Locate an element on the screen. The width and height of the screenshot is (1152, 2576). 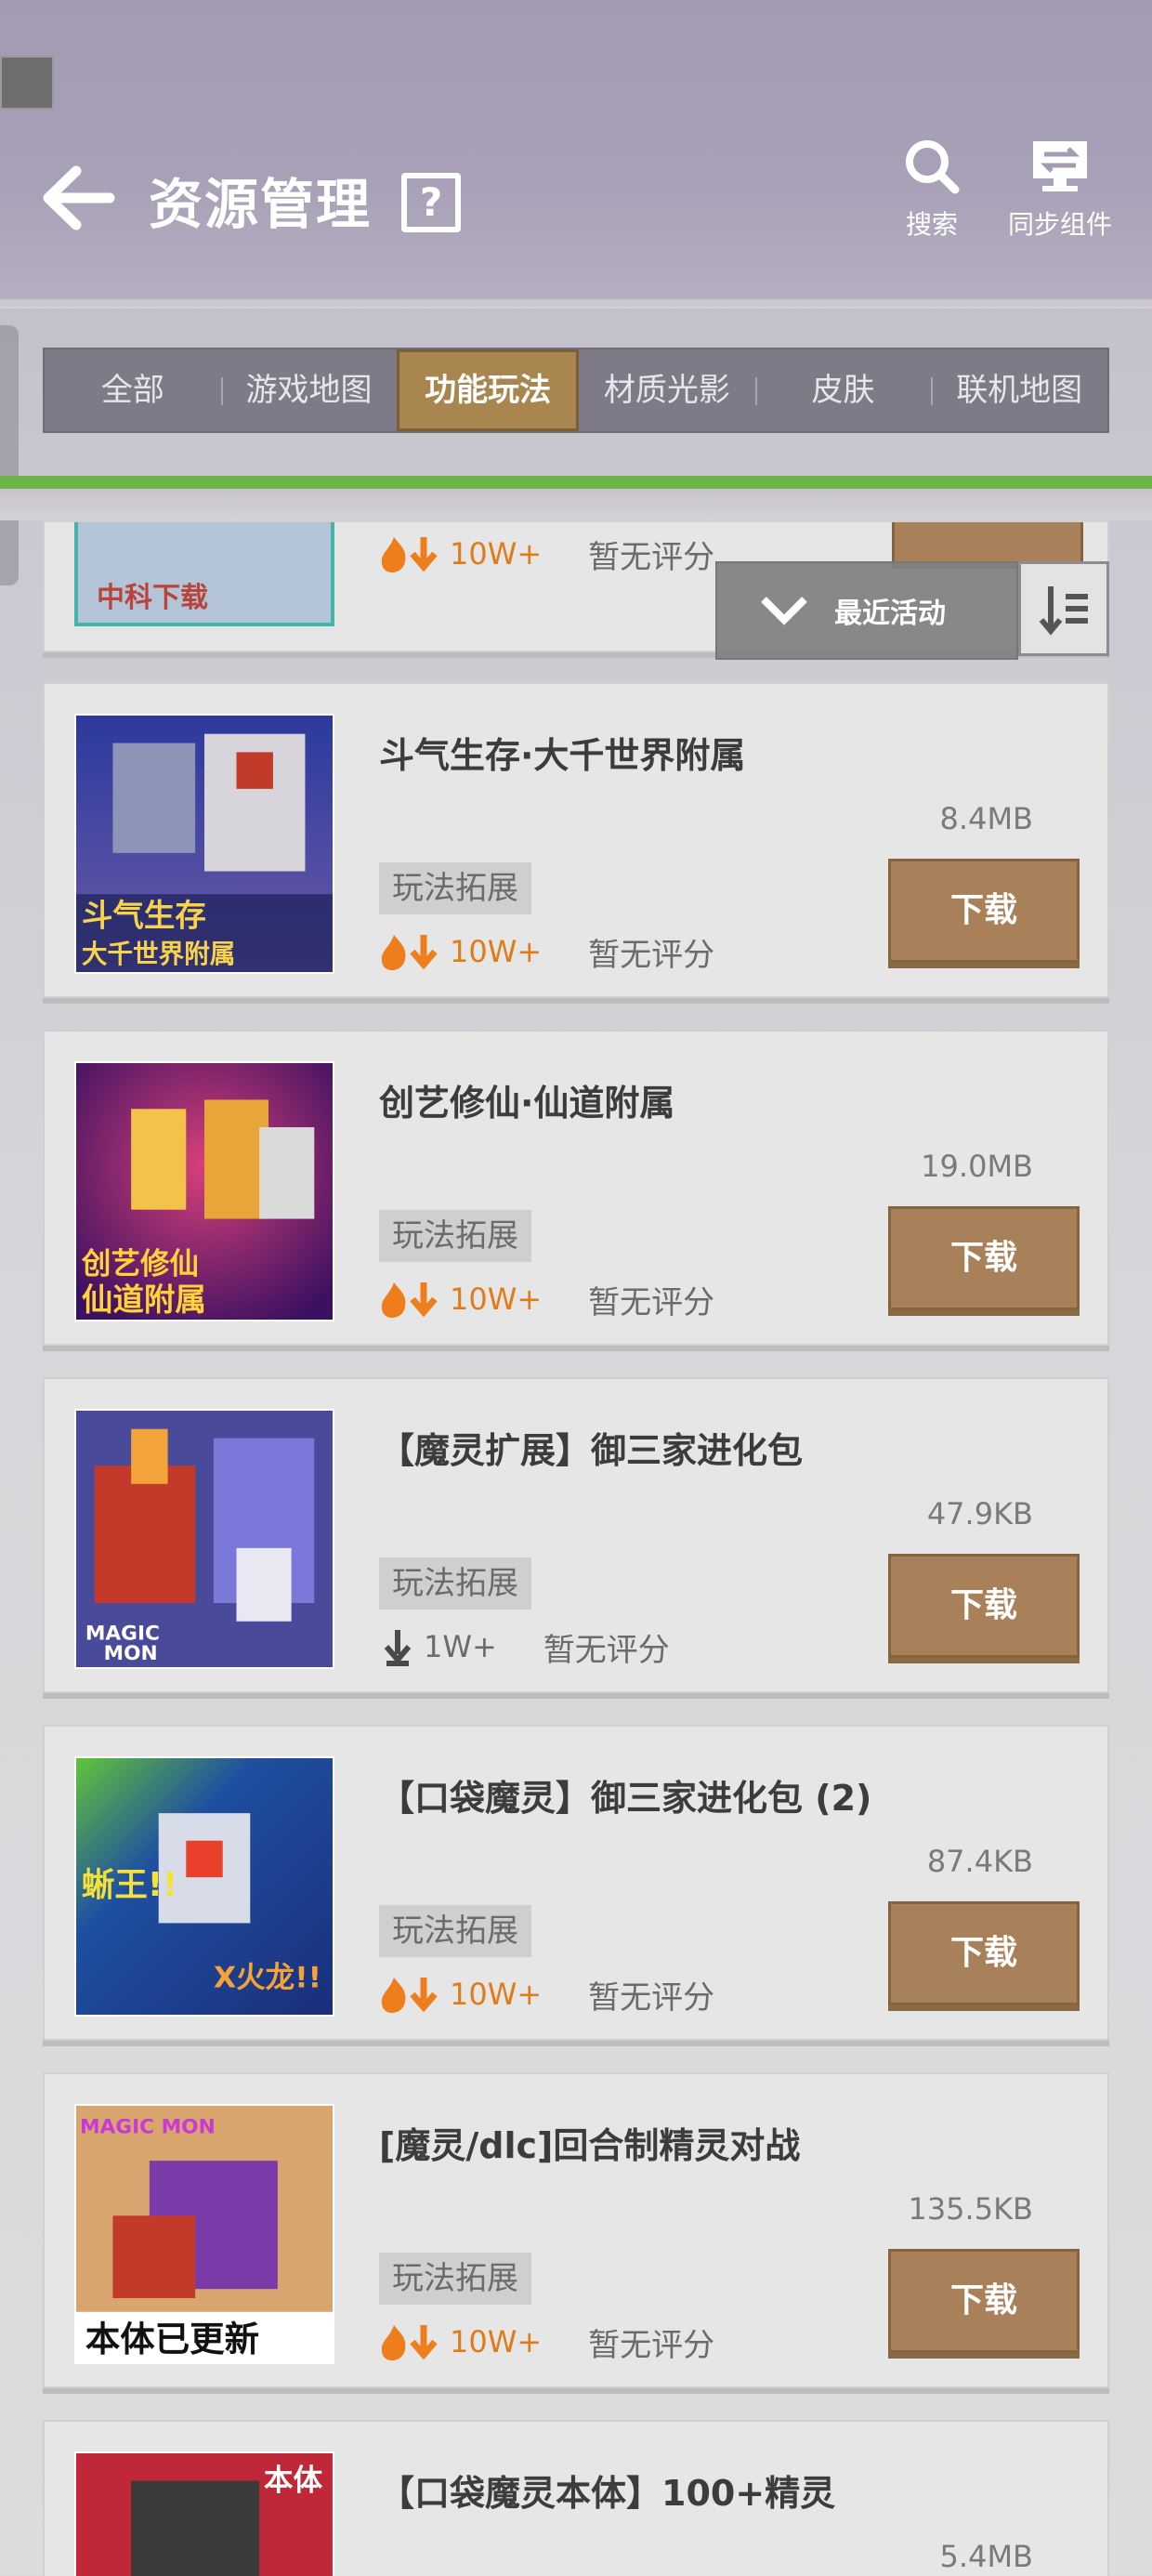
item-thumbnail: 中科下载 is located at coordinates (204, 574).